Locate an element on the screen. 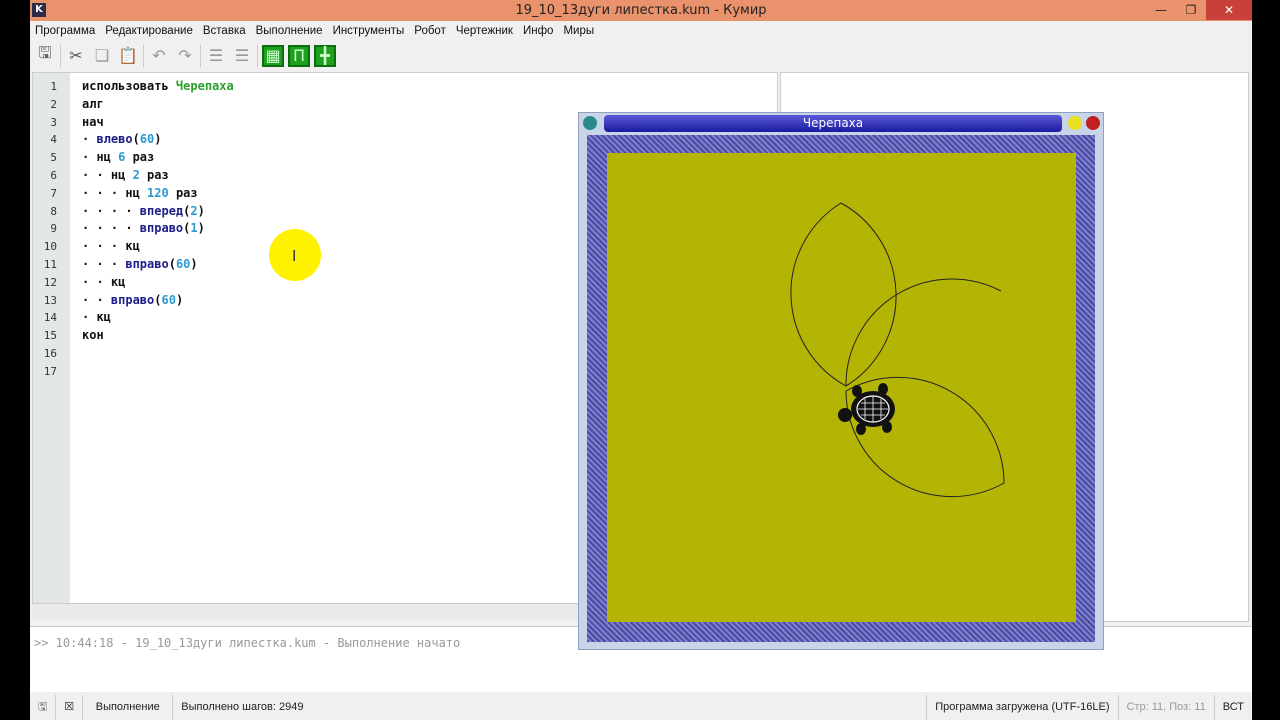  code-token: · · · is located at coordinates (104, 264).